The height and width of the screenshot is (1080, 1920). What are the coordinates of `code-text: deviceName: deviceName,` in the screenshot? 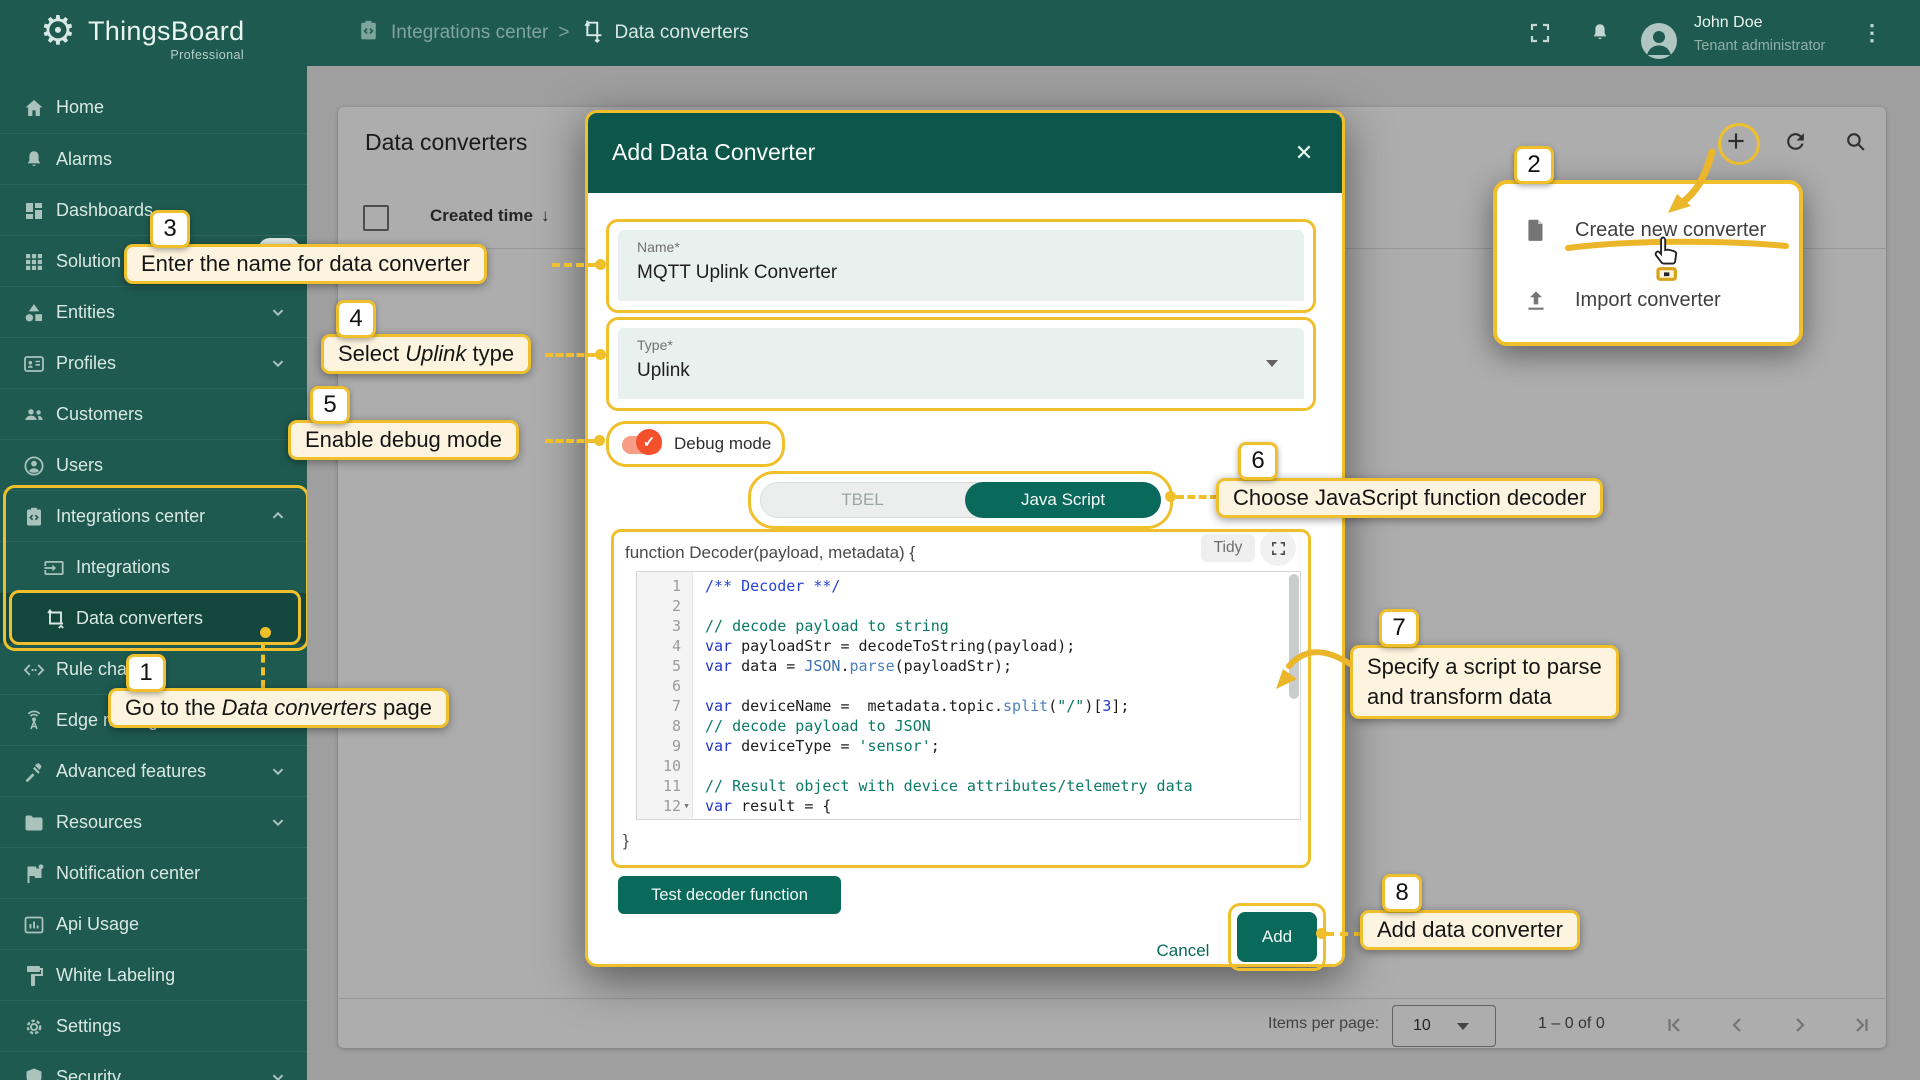 It's located at (820, 817).